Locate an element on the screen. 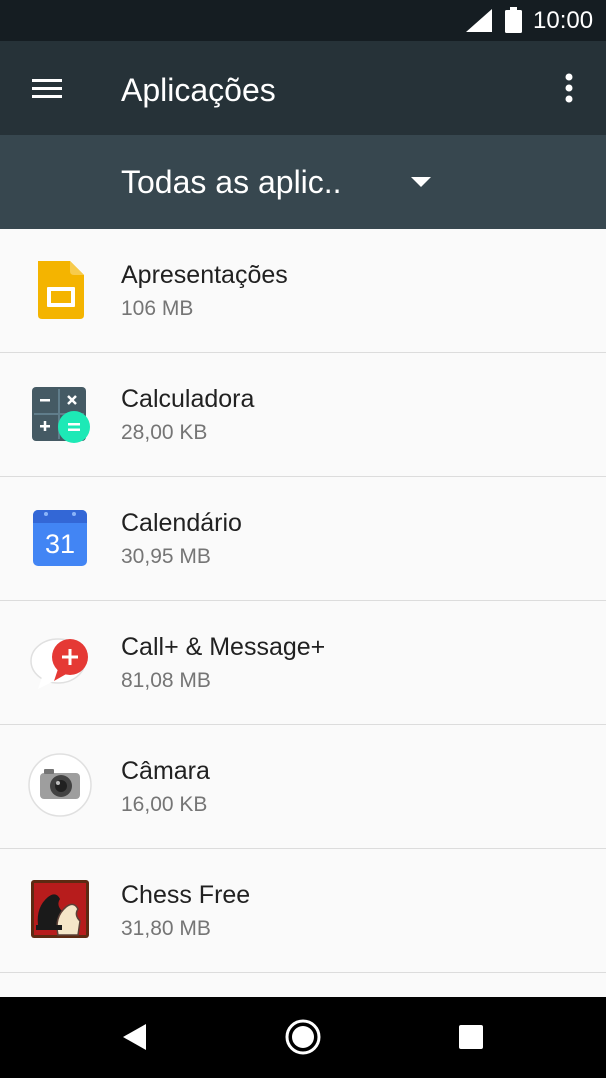 Image resolution: width=606 pixels, height=1078 pixels. menu-button is located at coordinates (47, 89).